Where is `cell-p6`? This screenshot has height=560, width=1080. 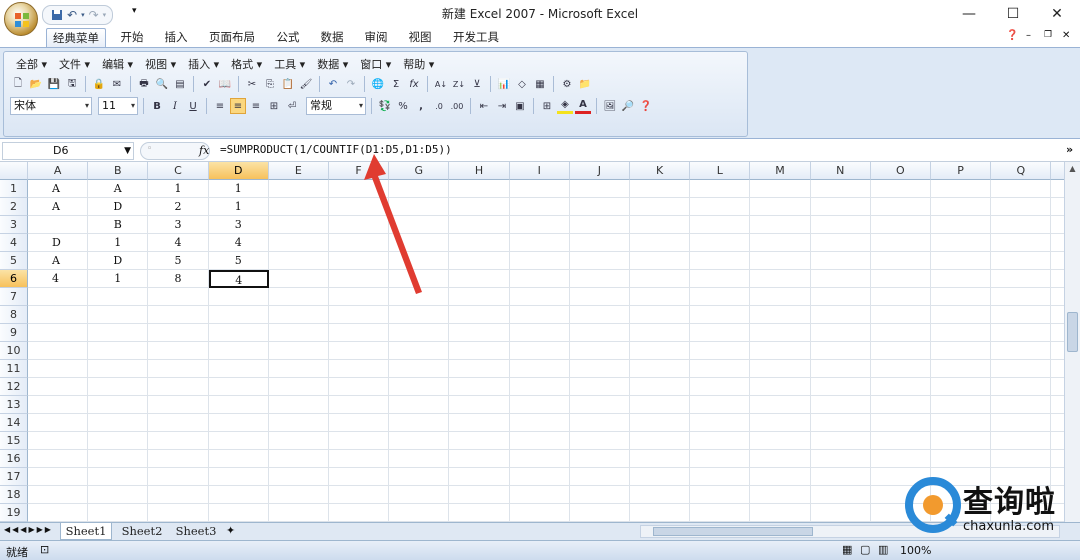
cell-p6 is located at coordinates (961, 279).